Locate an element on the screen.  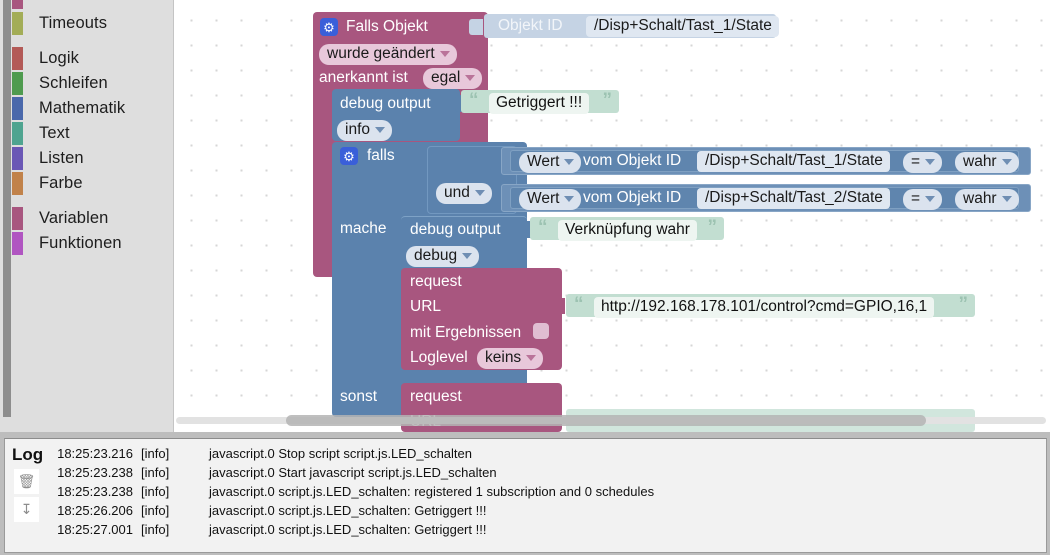
canvas-hscroll-thumb is located at coordinates (606, 420).